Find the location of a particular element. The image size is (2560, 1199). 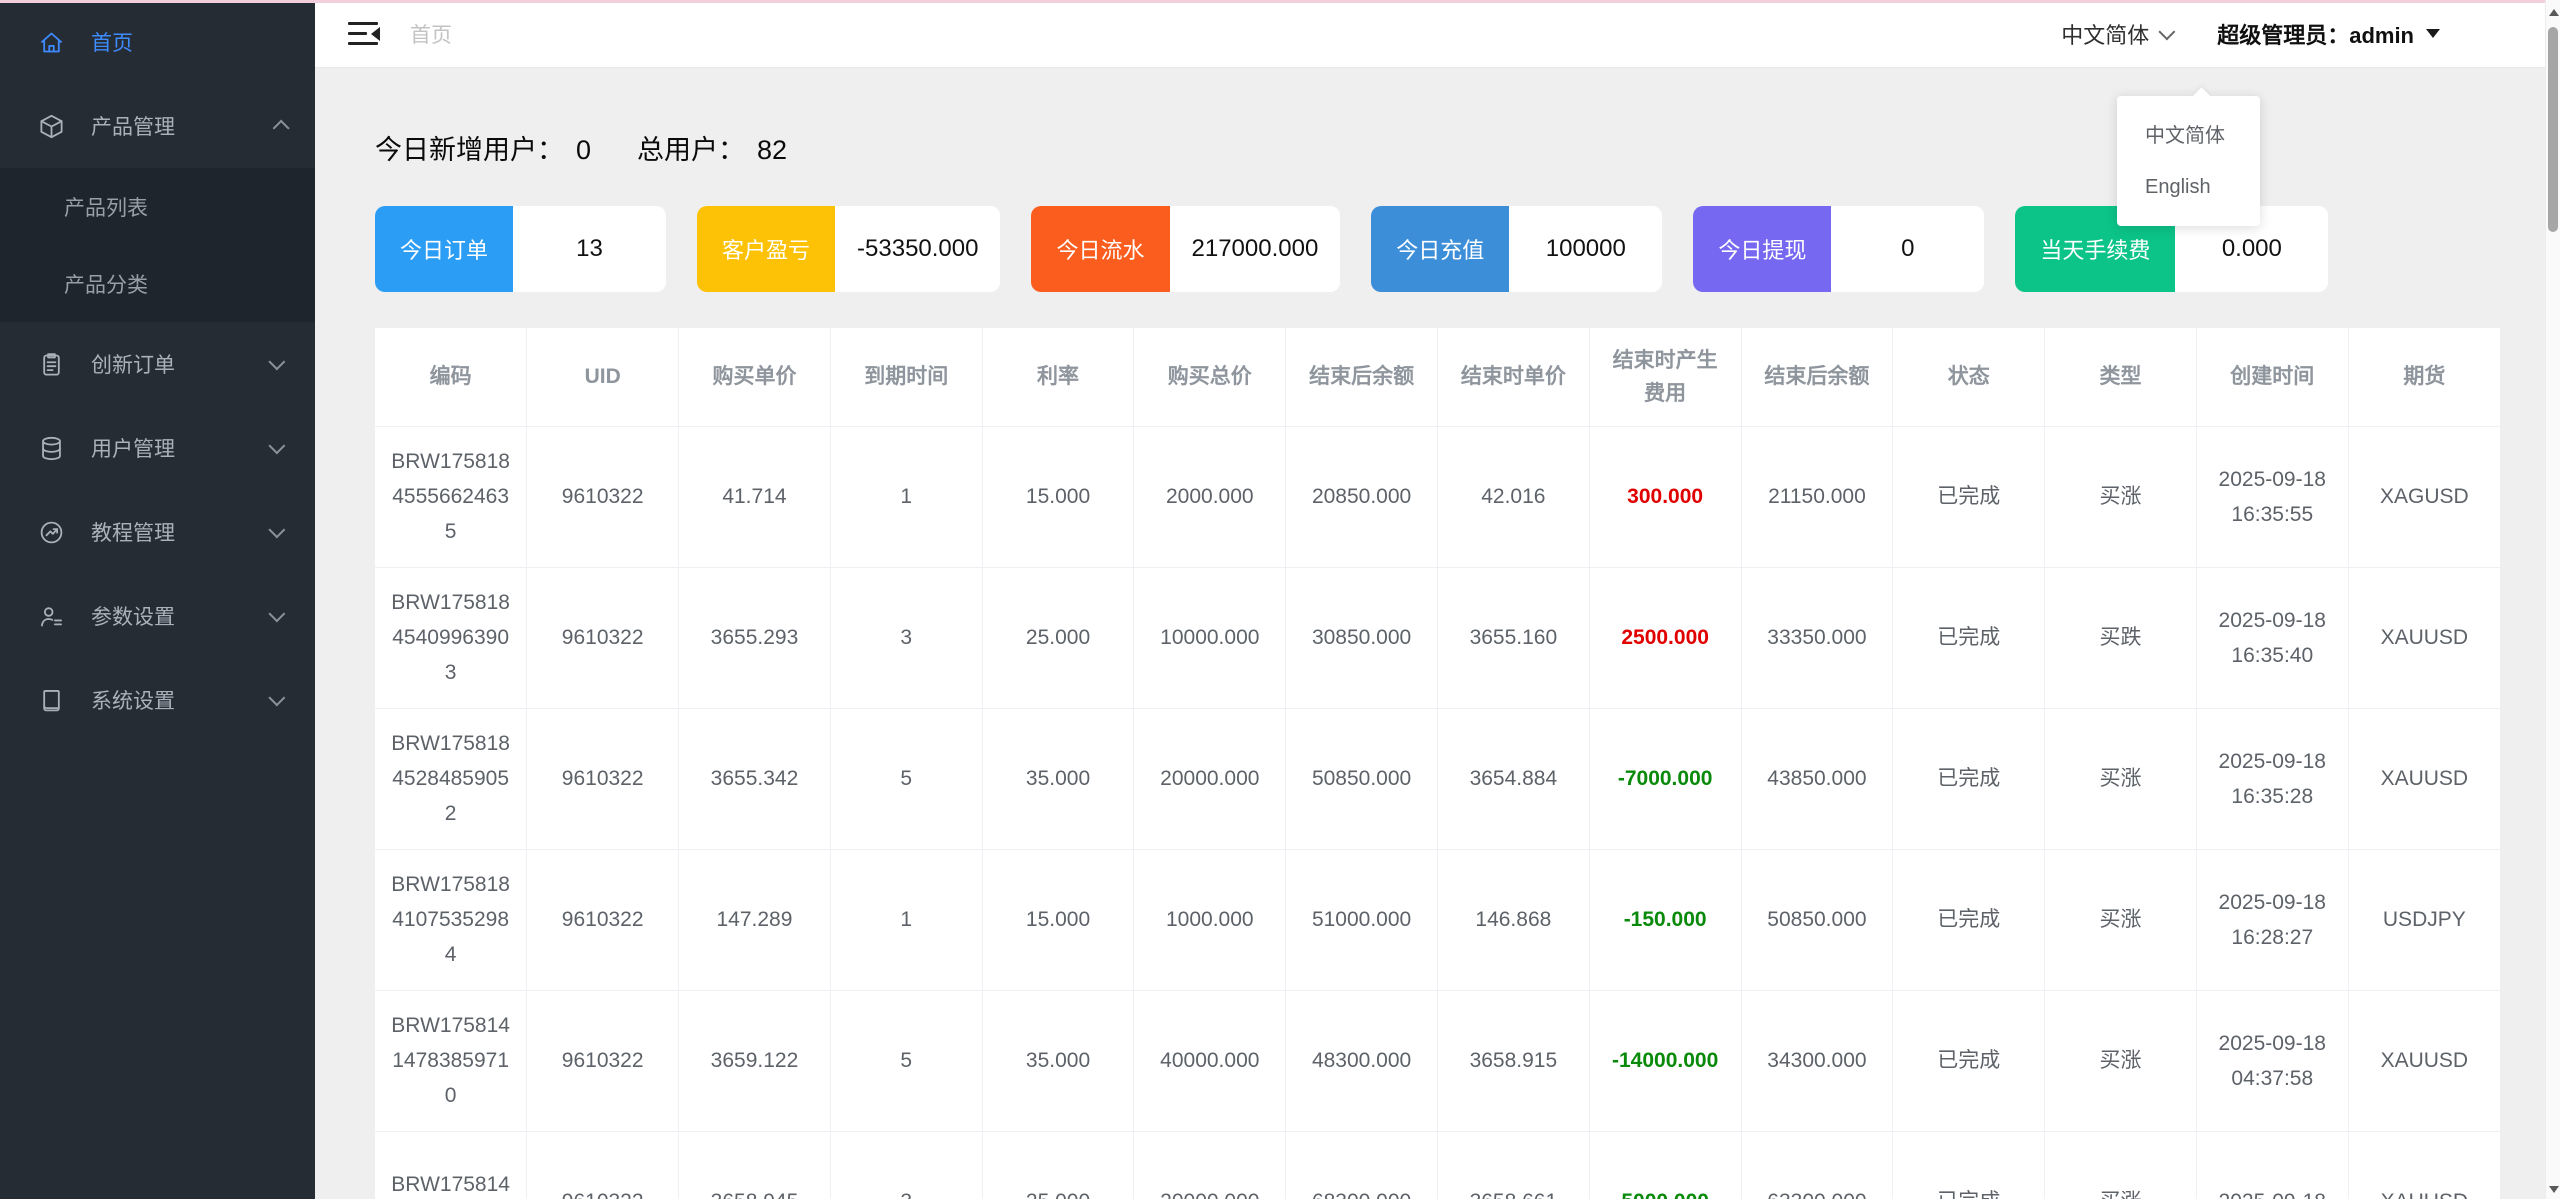

table-cell: -150.000 is located at coordinates (1665, 920).